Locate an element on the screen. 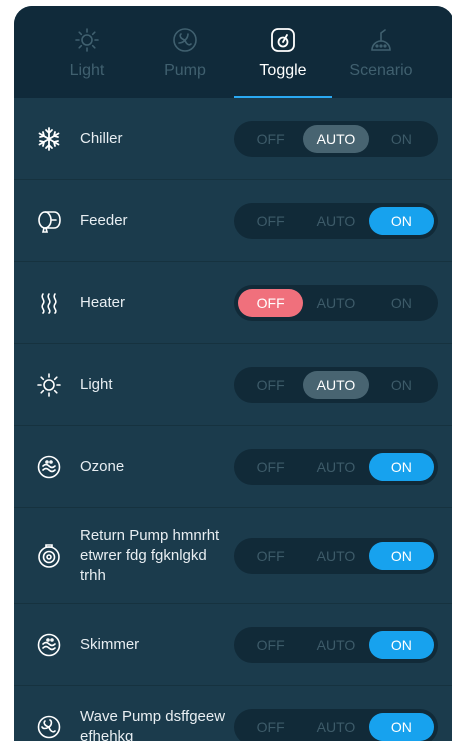 The image size is (452, 741). device-name: Heater is located at coordinates (103, 302).